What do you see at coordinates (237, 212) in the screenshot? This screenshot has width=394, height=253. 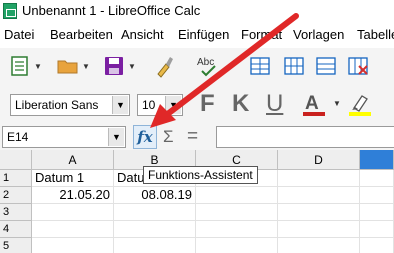 I see `cell-c3` at bounding box center [237, 212].